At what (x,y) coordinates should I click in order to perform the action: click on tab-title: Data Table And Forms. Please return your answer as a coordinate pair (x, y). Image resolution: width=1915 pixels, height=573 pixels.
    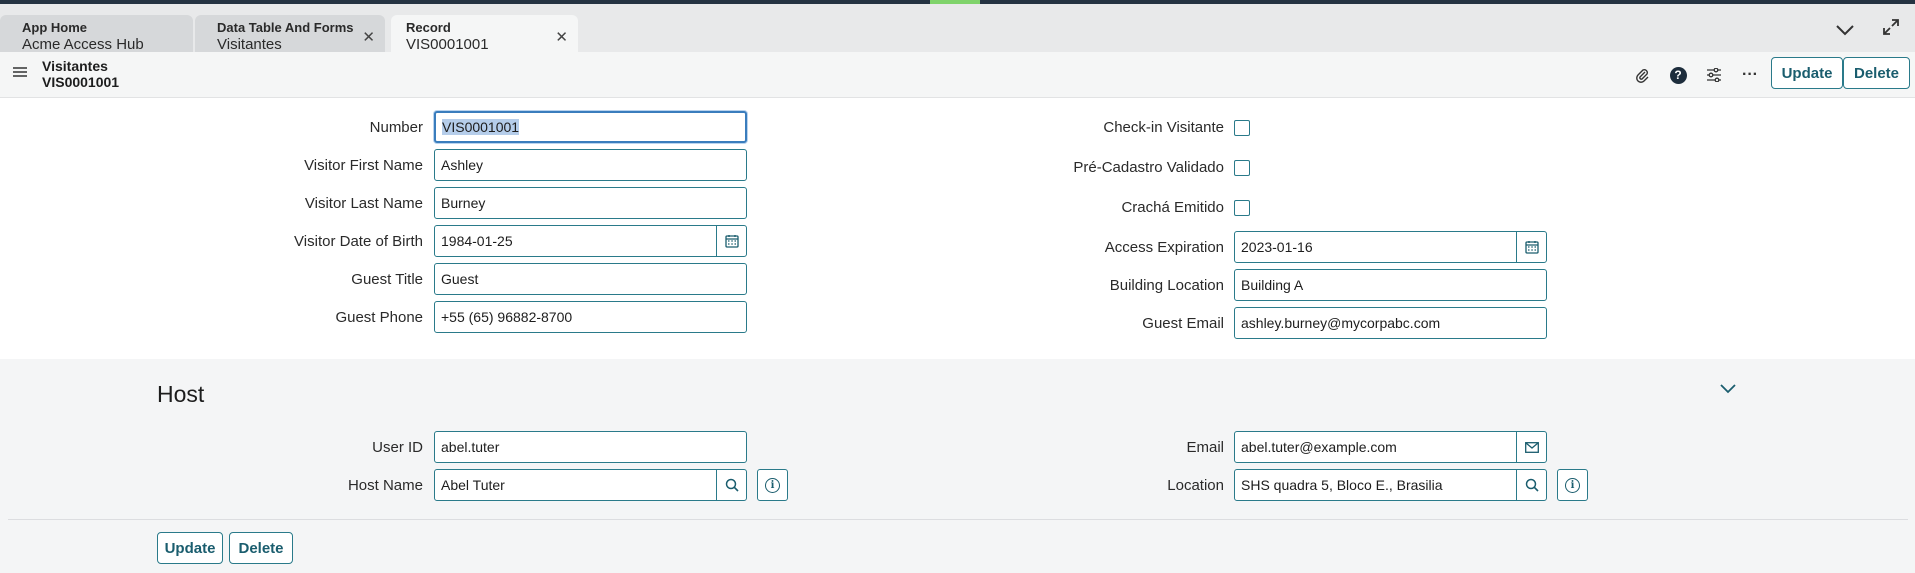
    Looking at the image, I should click on (285, 27).